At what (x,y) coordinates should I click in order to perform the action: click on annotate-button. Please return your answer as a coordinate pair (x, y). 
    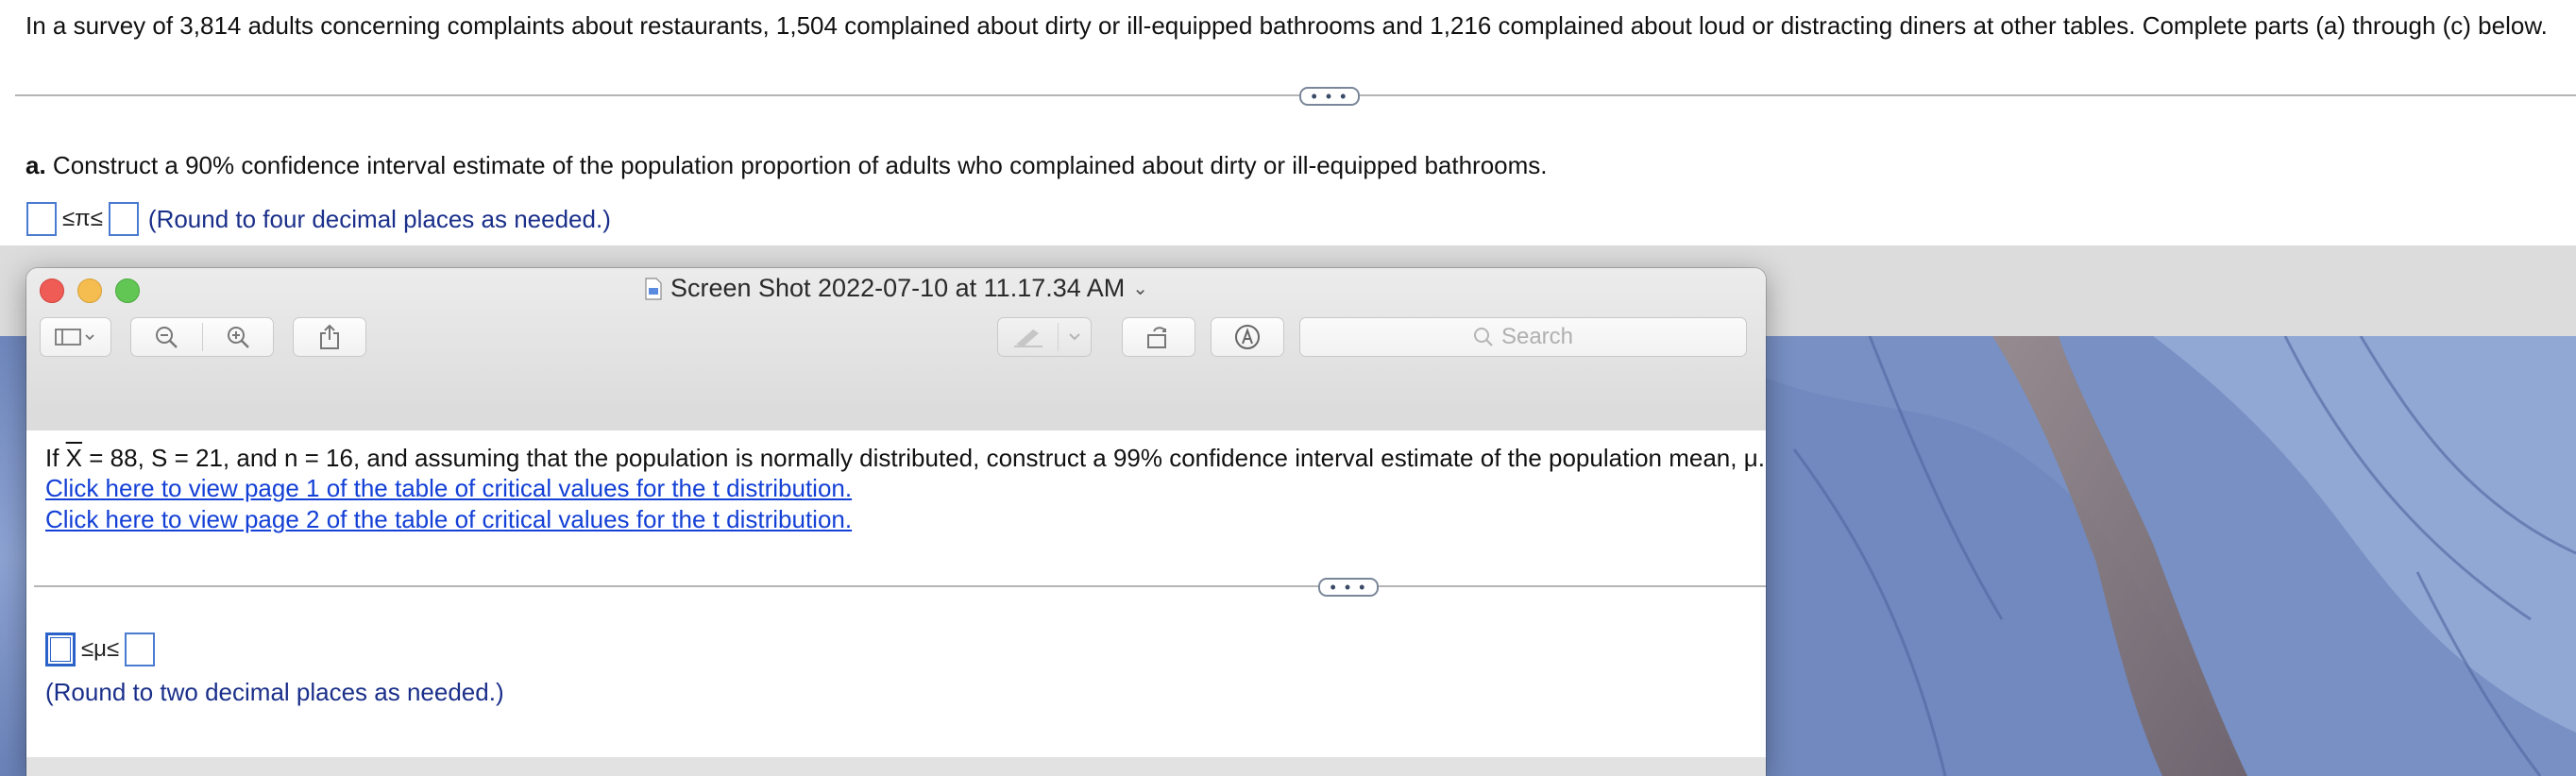
    Looking at the image, I should click on (1247, 337).